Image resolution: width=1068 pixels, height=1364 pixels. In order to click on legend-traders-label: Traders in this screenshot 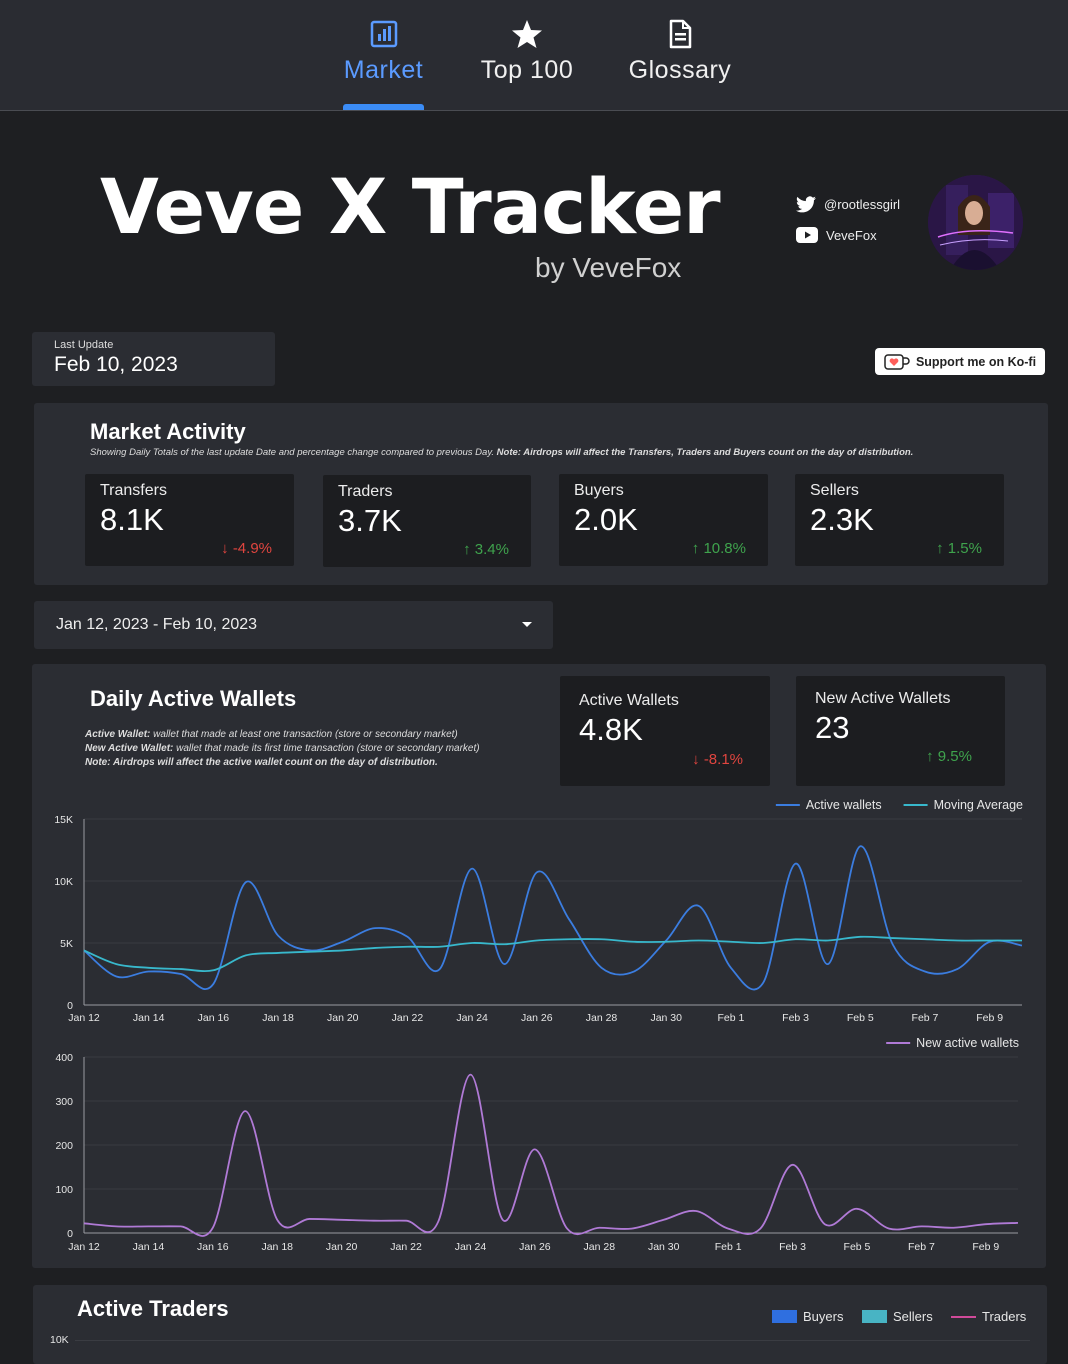, I will do `click(1004, 1316)`.